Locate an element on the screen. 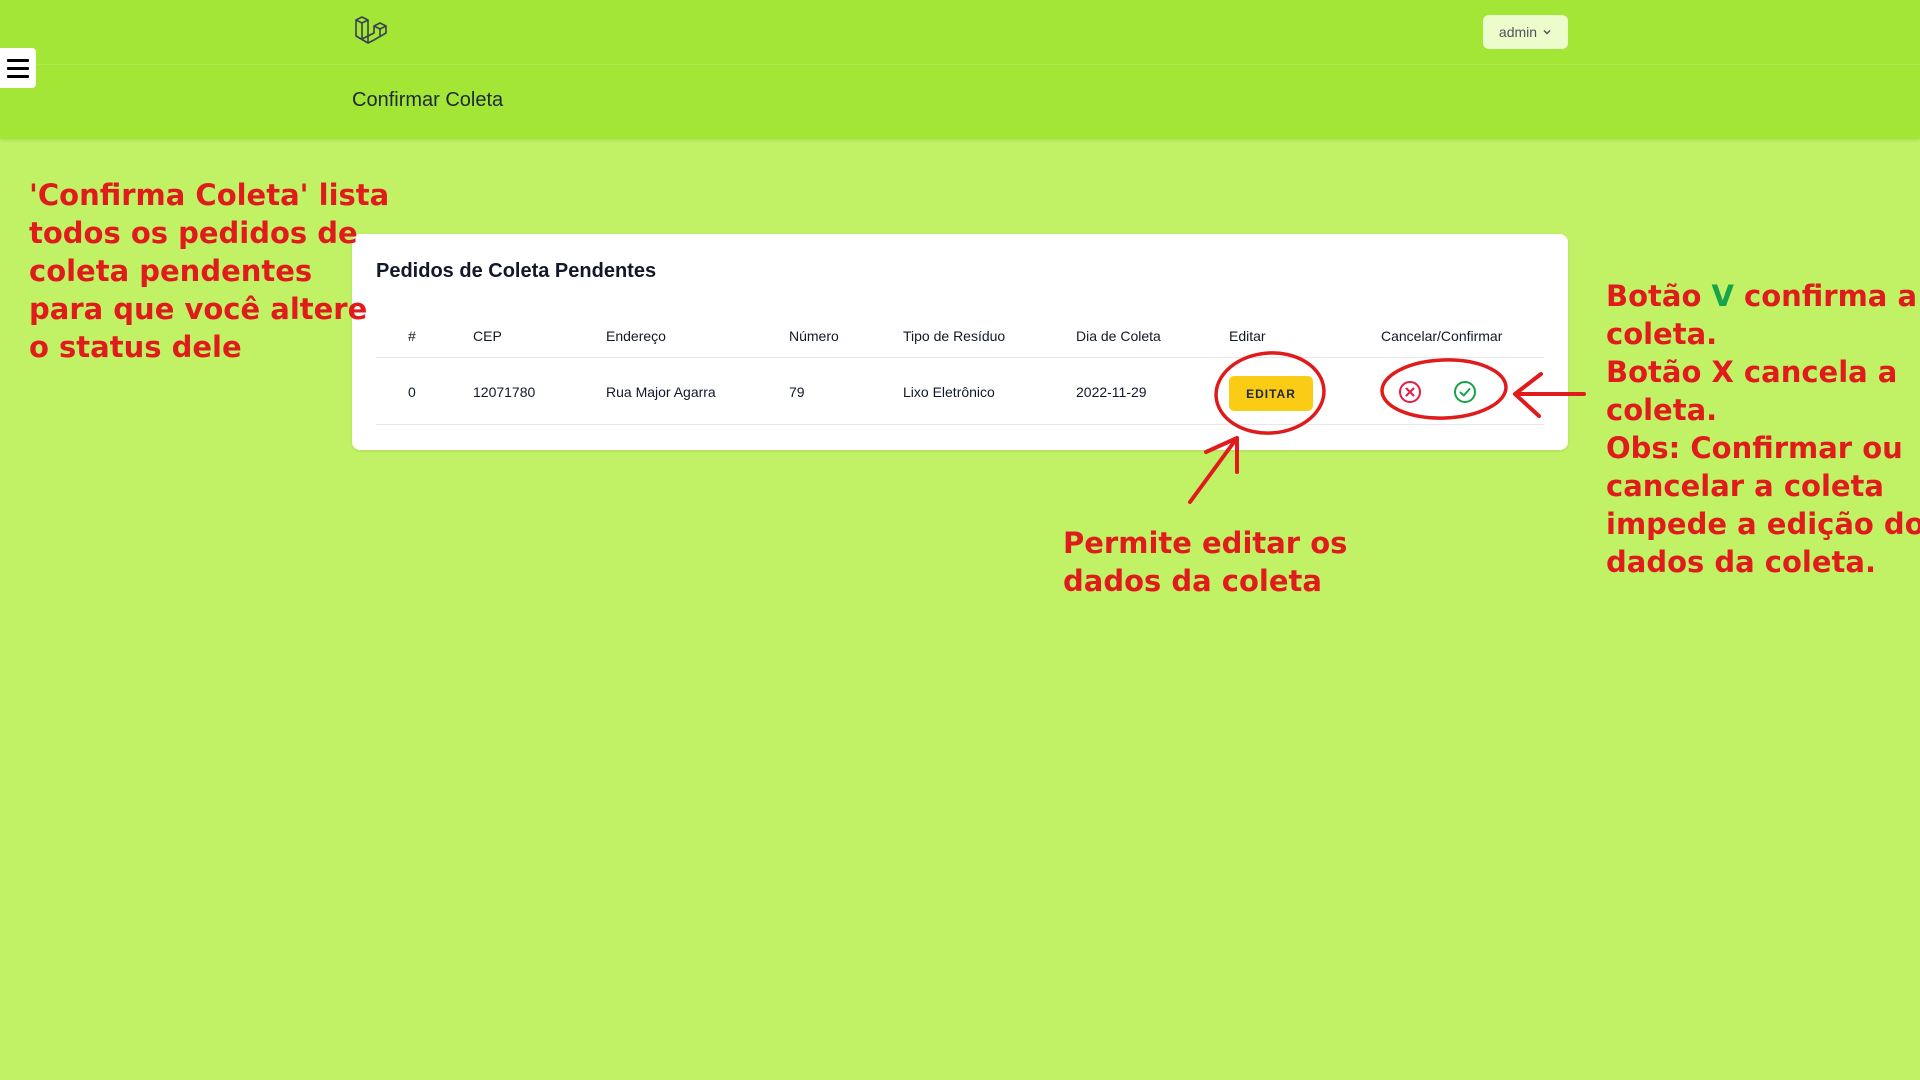 This screenshot has height=1080, width=1920. edit-button: EDITAR is located at coordinates (1271, 393).